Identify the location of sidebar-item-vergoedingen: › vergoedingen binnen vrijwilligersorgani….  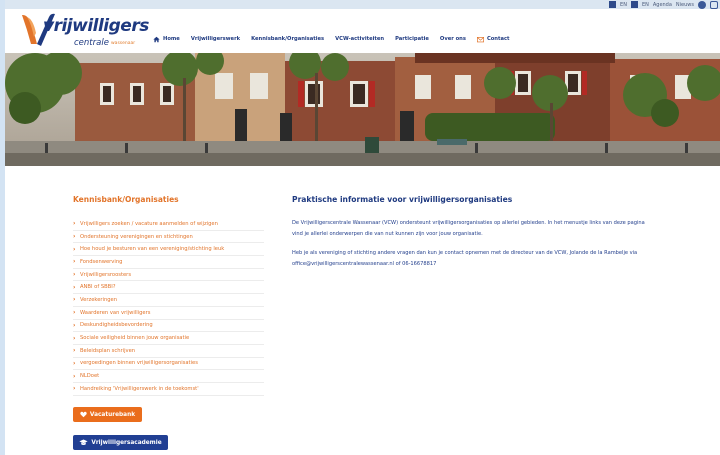
(168, 364).